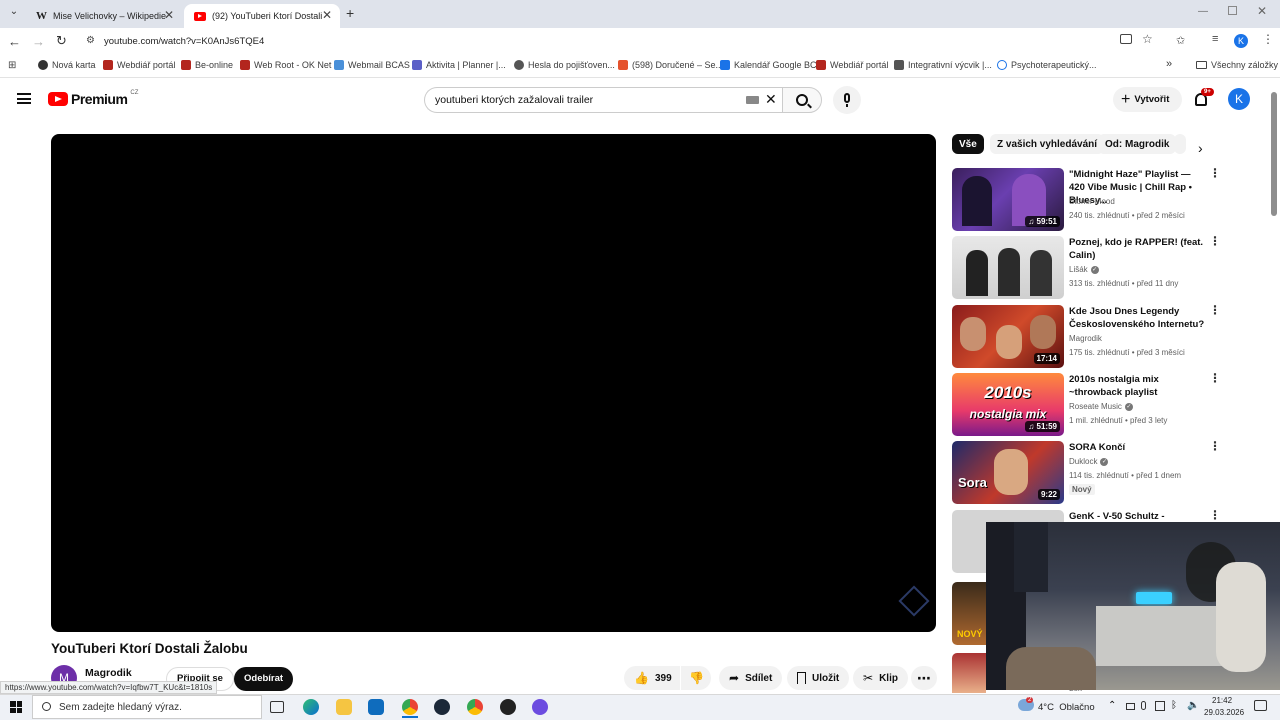  What do you see at coordinates (93, 98) in the screenshot?
I see `youtube-logo: Premium CZ` at bounding box center [93, 98].